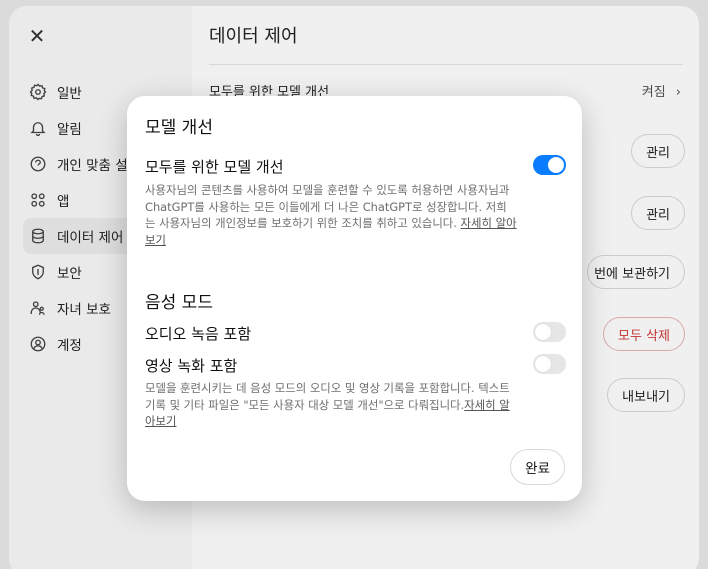  Describe the element at coordinates (214, 167) in the screenshot. I see `improve-model-label: 모두를 위한 모델 개선` at that location.